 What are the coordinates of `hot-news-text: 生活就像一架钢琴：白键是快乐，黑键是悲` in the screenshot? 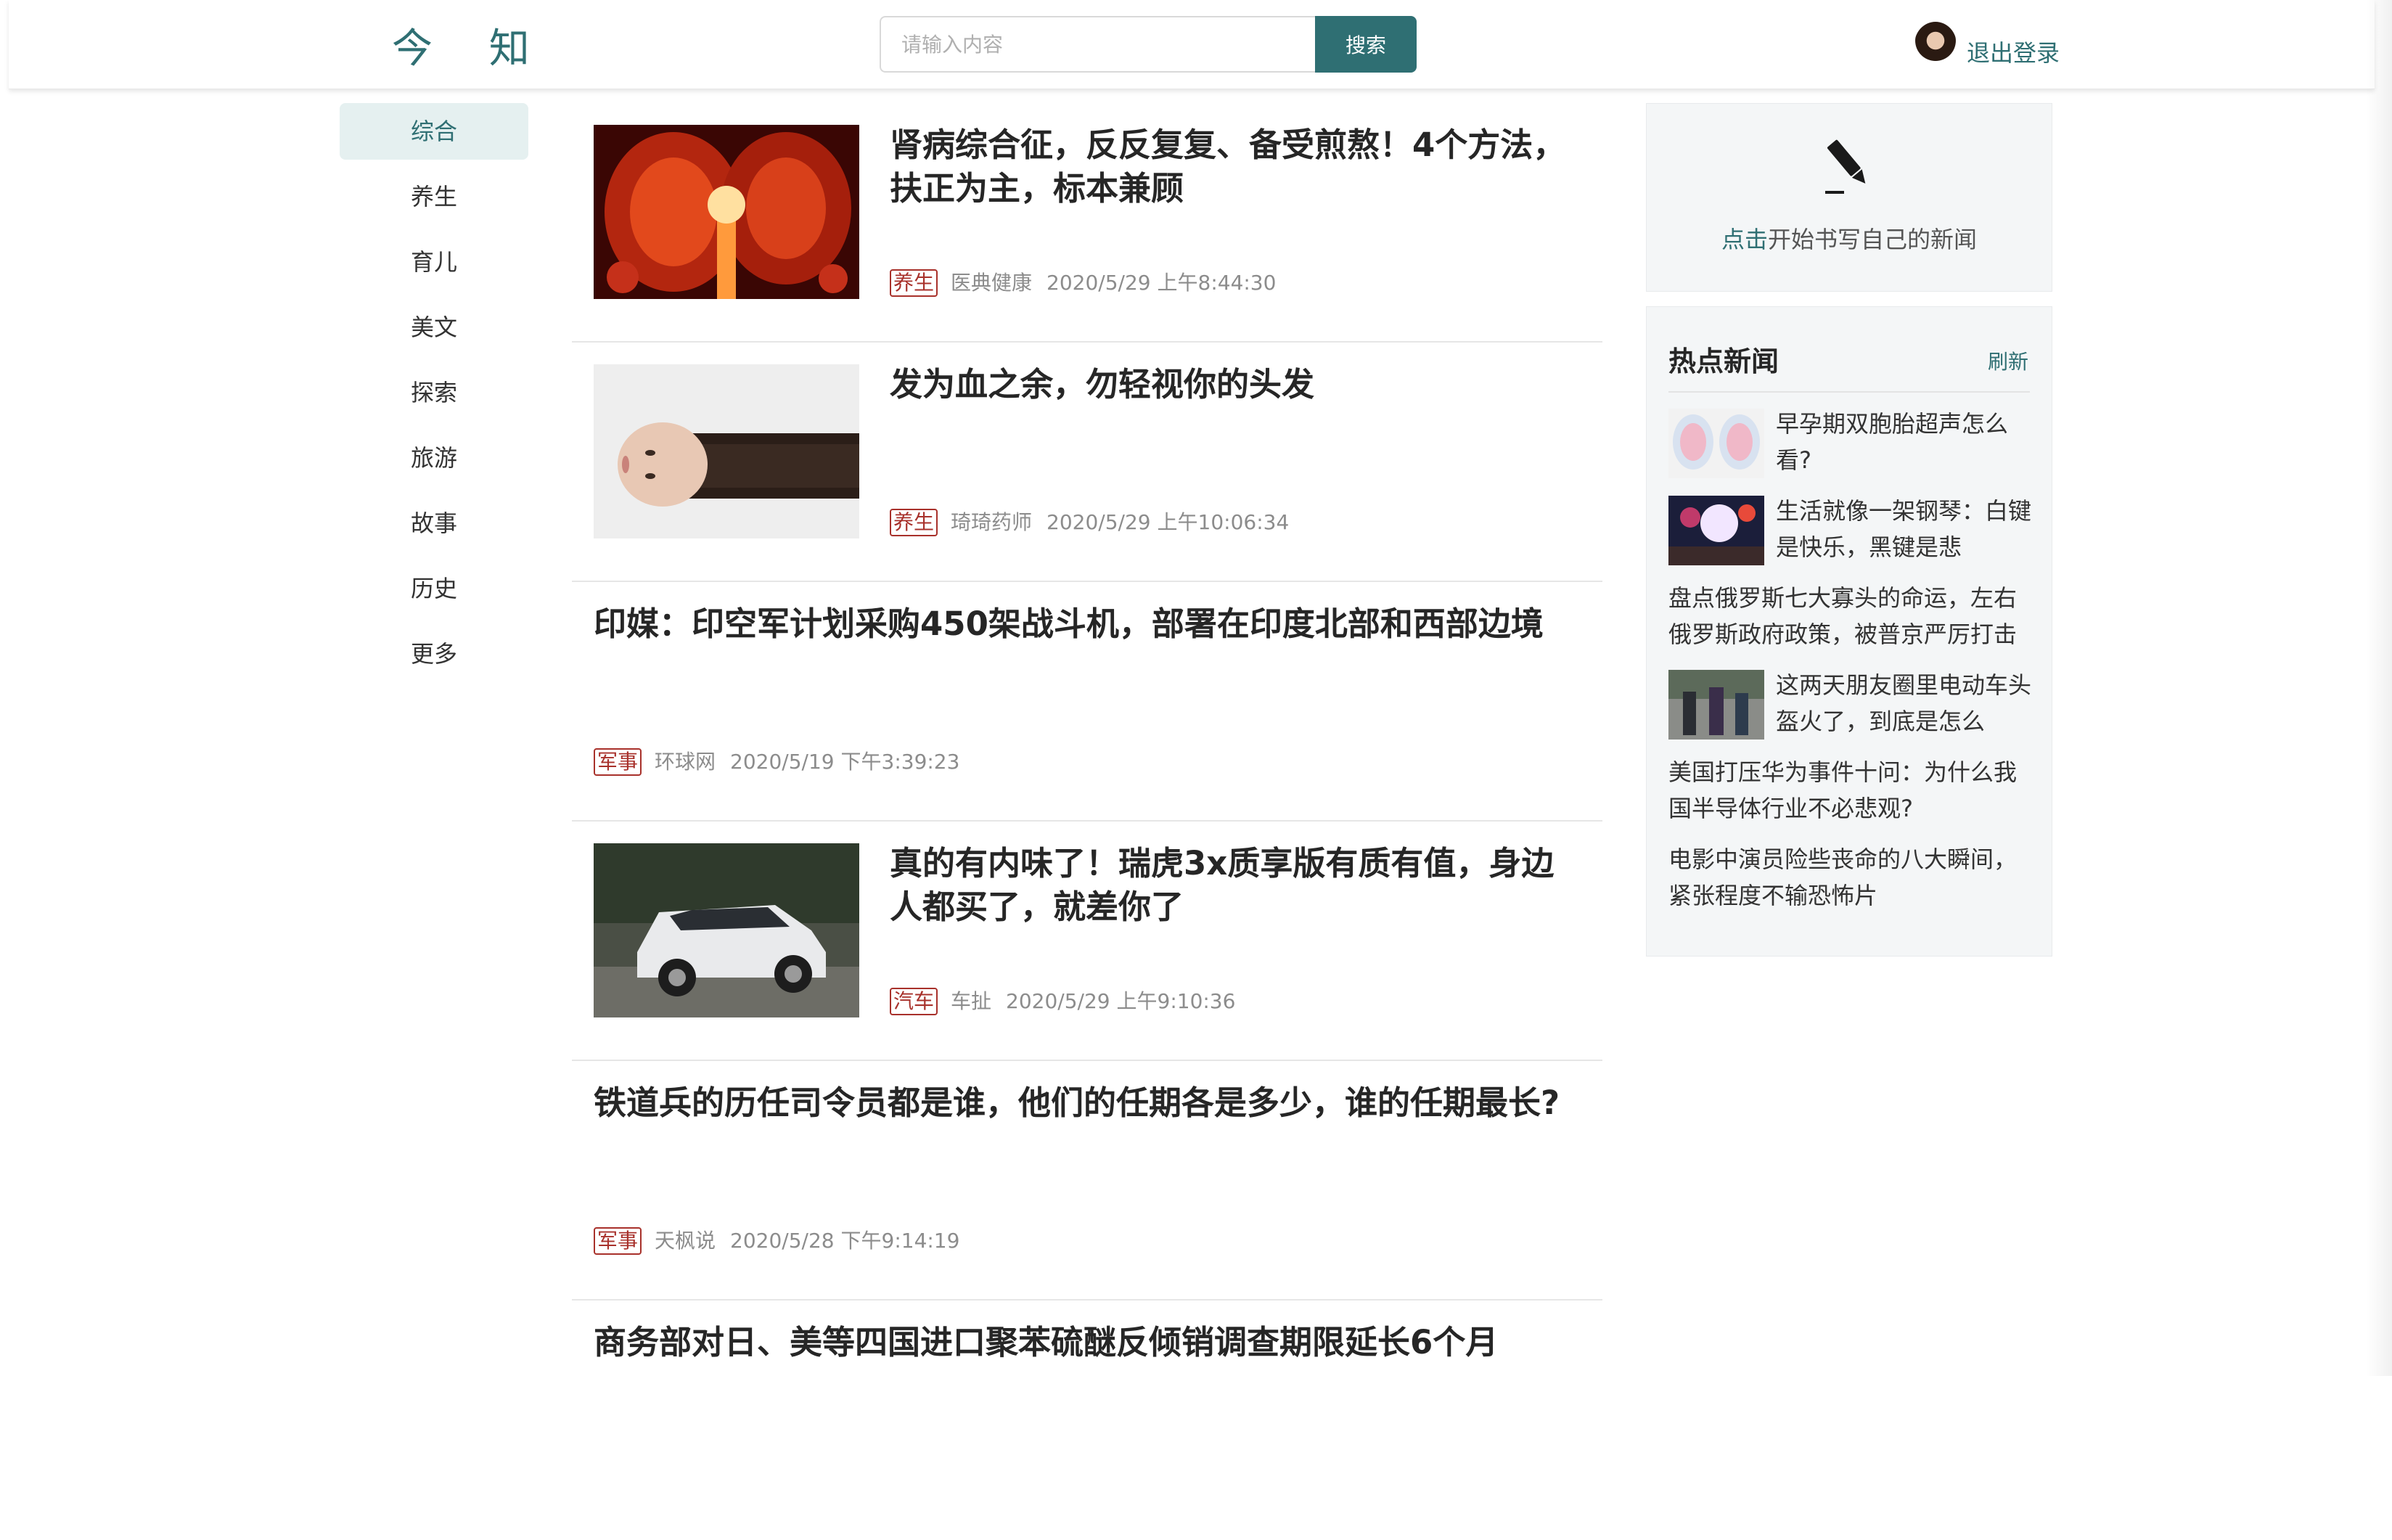 It's located at (1904, 529).